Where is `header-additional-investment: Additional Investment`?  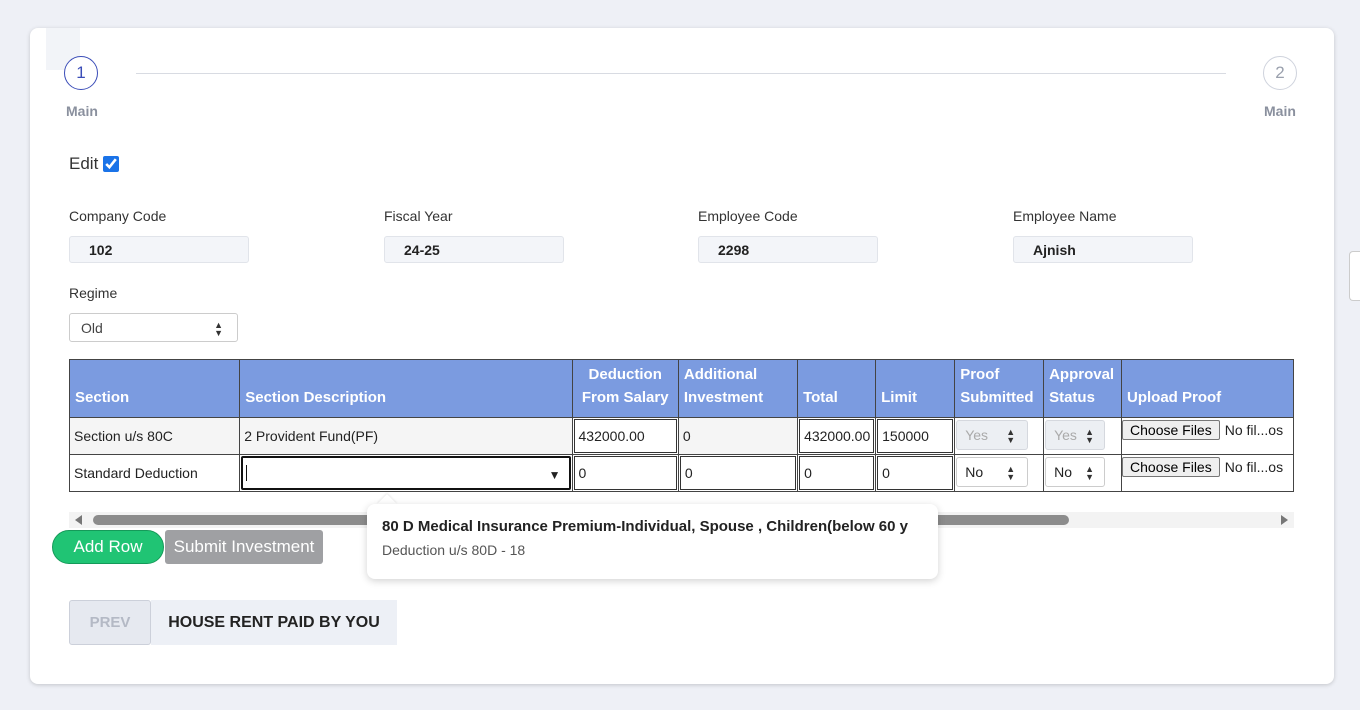
header-additional-investment: Additional Investment is located at coordinates (738, 388).